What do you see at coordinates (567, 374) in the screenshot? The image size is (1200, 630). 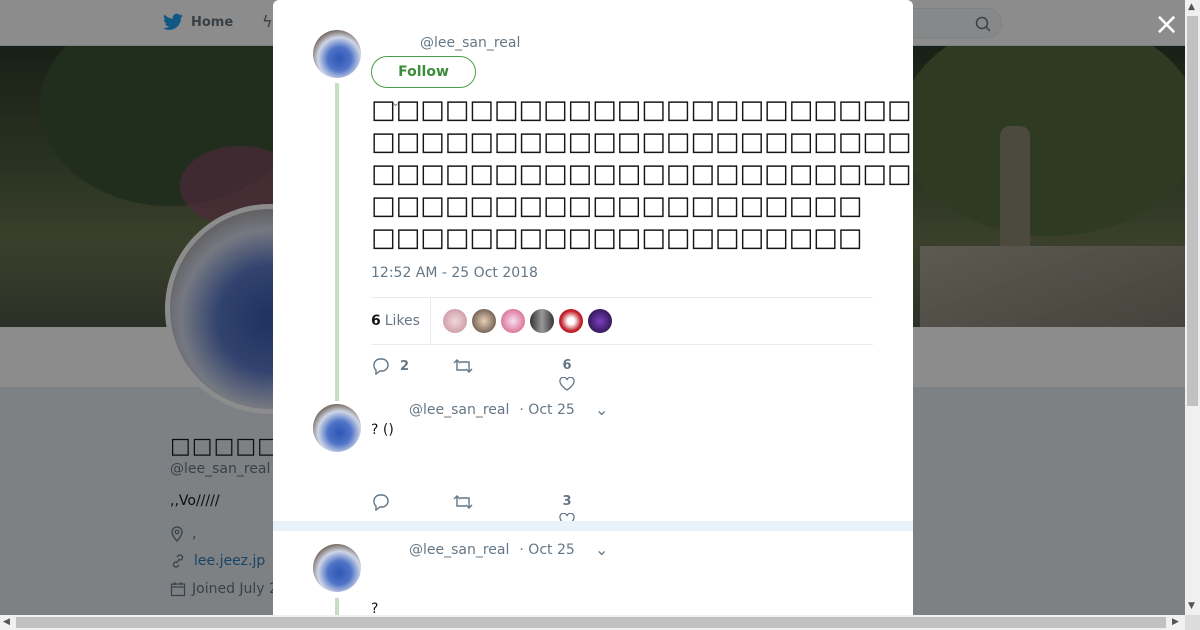 I see `like-action: 6` at bounding box center [567, 374].